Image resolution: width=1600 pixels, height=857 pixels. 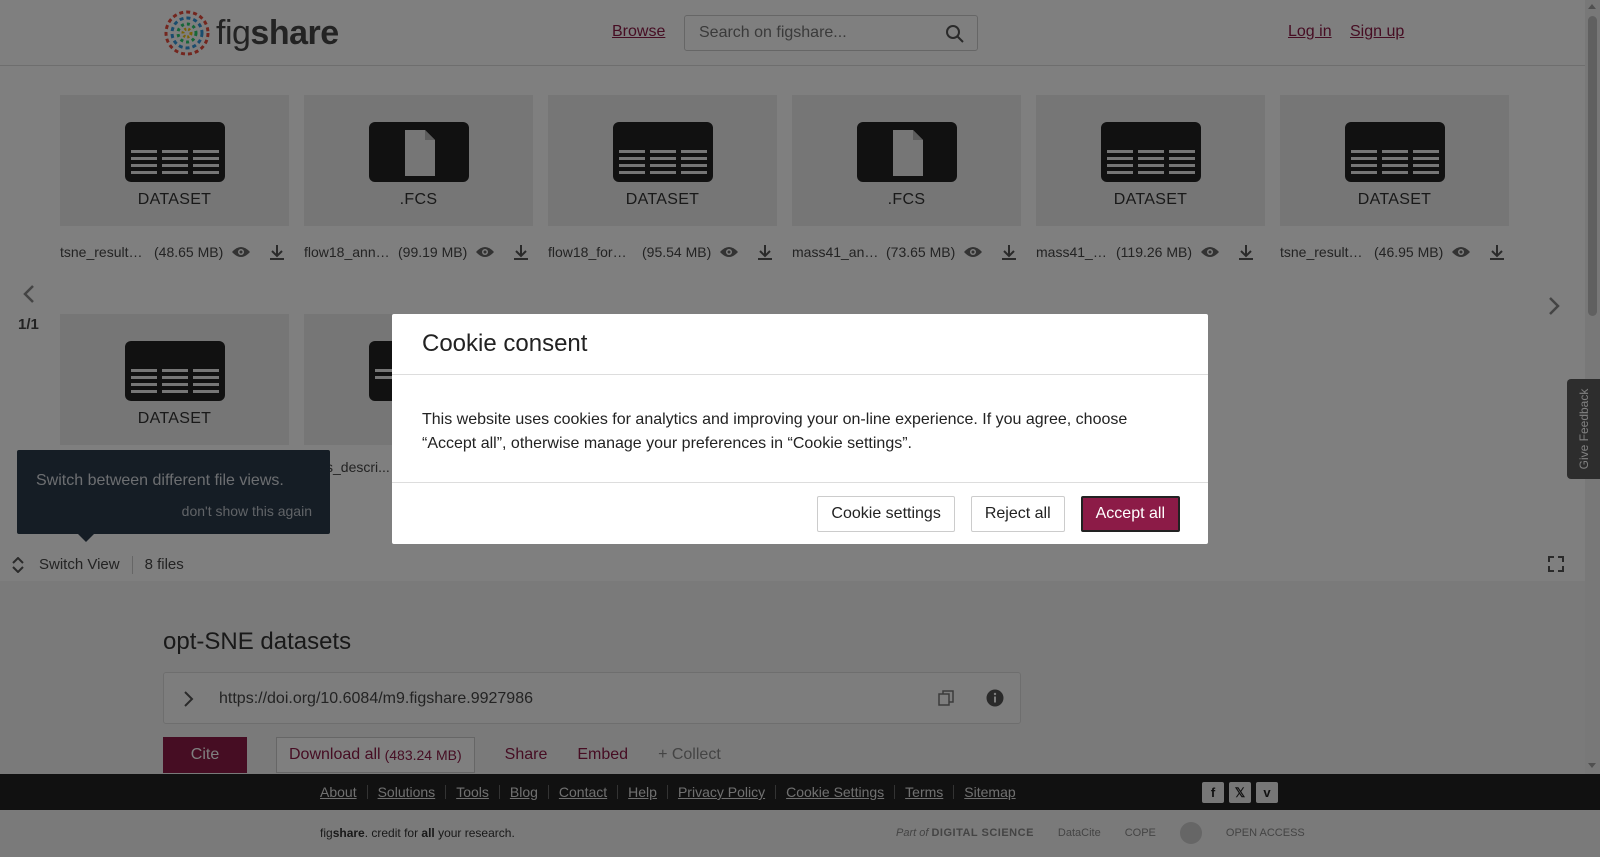 What do you see at coordinates (886, 513) in the screenshot?
I see `cookie-settings-button: Cookie settings` at bounding box center [886, 513].